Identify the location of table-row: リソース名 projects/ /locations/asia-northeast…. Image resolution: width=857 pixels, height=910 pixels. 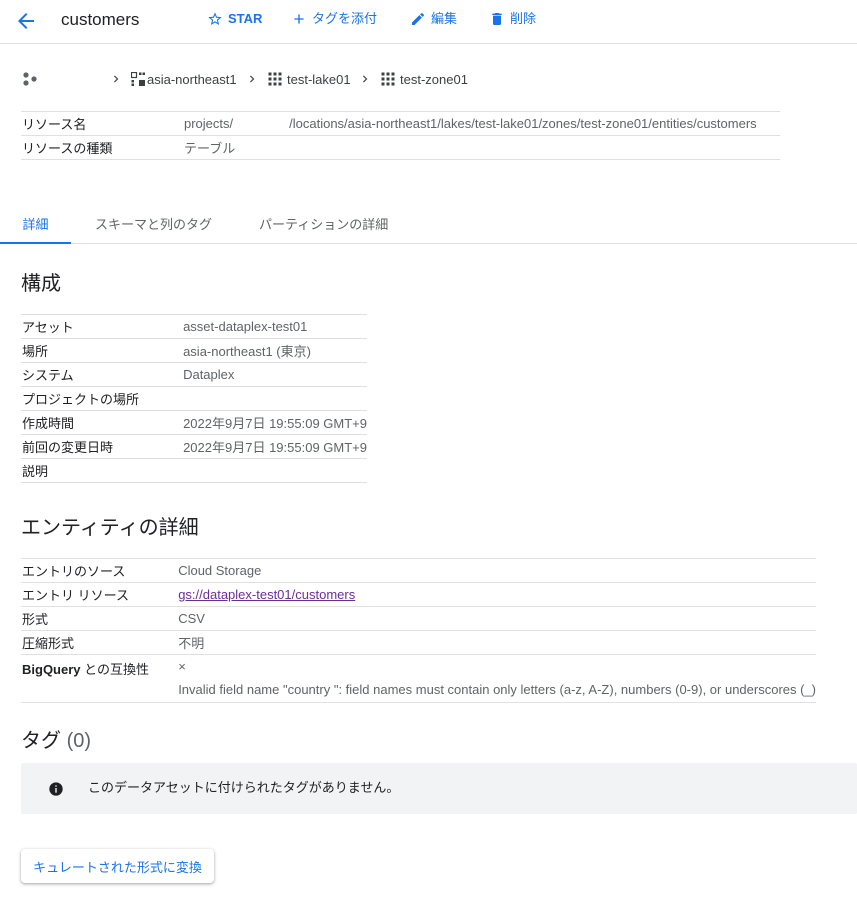
(400, 123).